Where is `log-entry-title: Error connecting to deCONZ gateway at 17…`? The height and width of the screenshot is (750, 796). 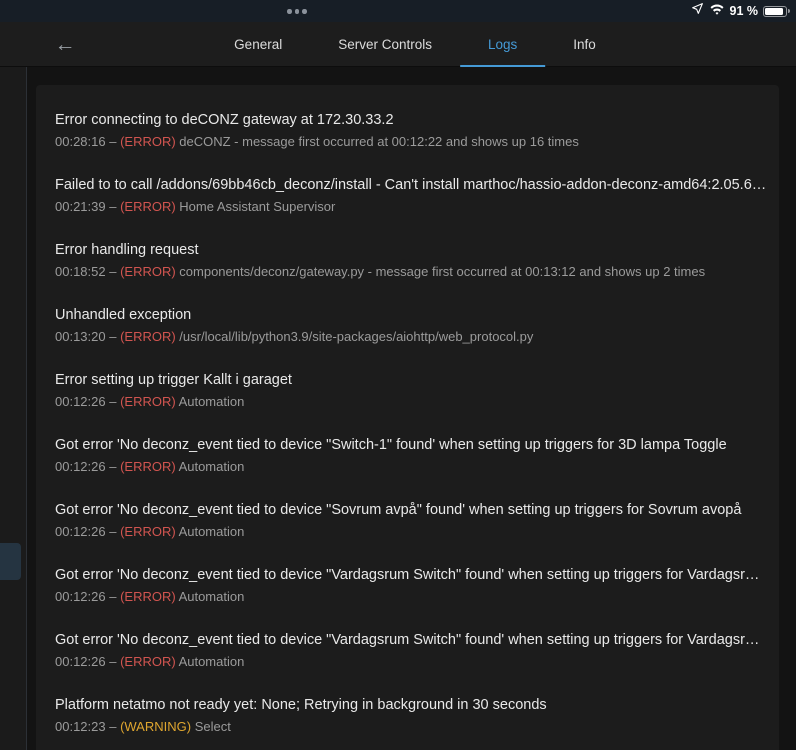
log-entry-title: Error connecting to deCONZ gateway at 17… is located at coordinates (224, 120).